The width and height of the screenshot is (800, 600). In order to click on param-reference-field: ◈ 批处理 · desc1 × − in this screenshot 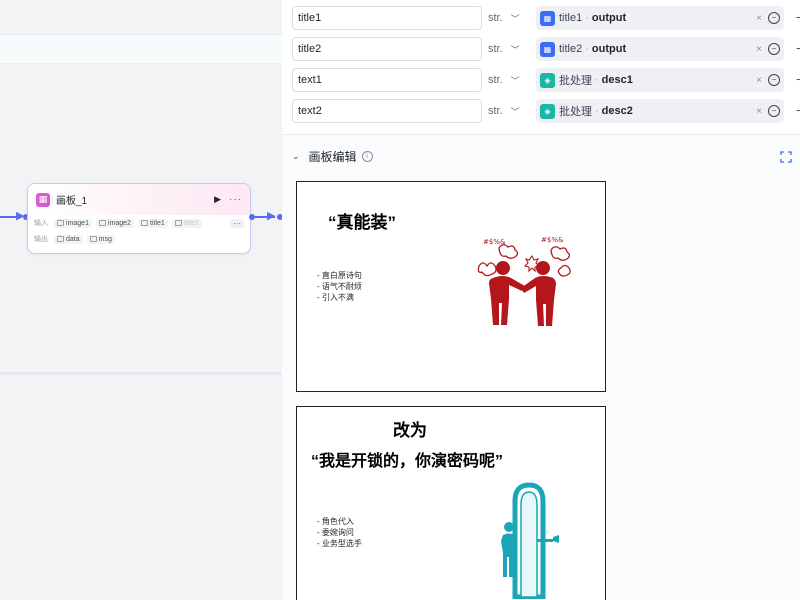, I will do `click(660, 80)`.